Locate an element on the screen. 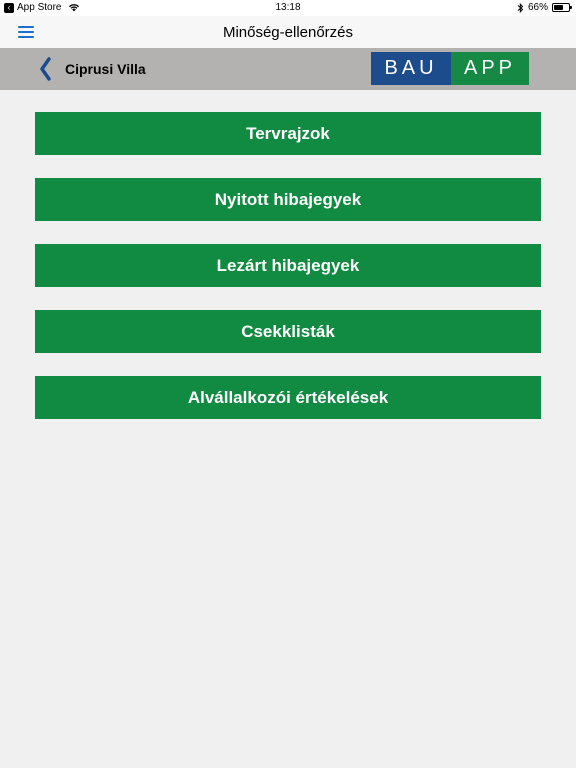 The width and height of the screenshot is (576, 768). status-time: 13:18 is located at coordinates (288, 7).